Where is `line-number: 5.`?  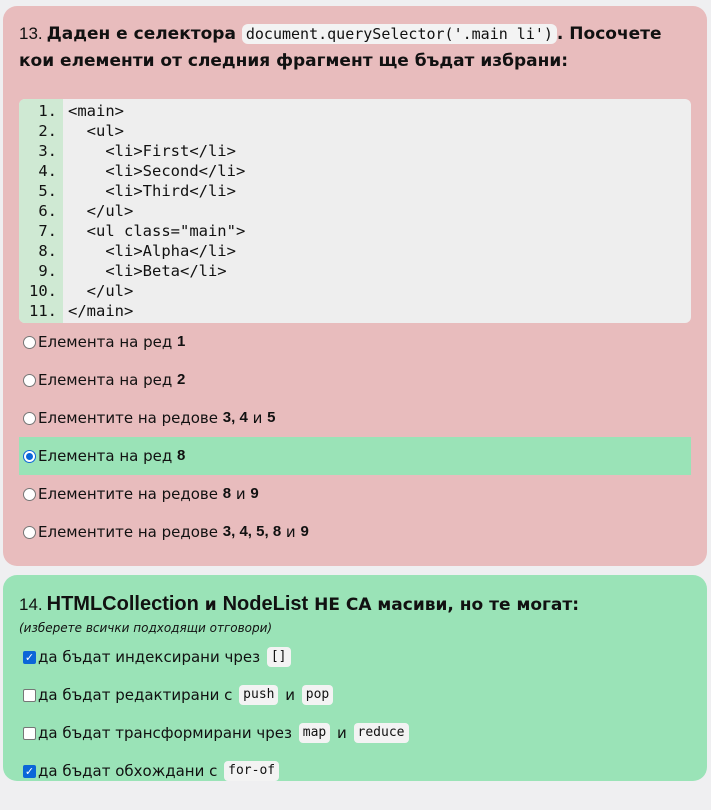
line-number: 5. is located at coordinates (47, 191).